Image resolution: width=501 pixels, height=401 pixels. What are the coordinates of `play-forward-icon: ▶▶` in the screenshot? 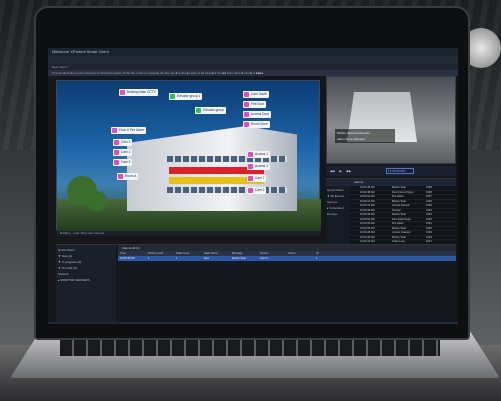 It's located at (347, 171).